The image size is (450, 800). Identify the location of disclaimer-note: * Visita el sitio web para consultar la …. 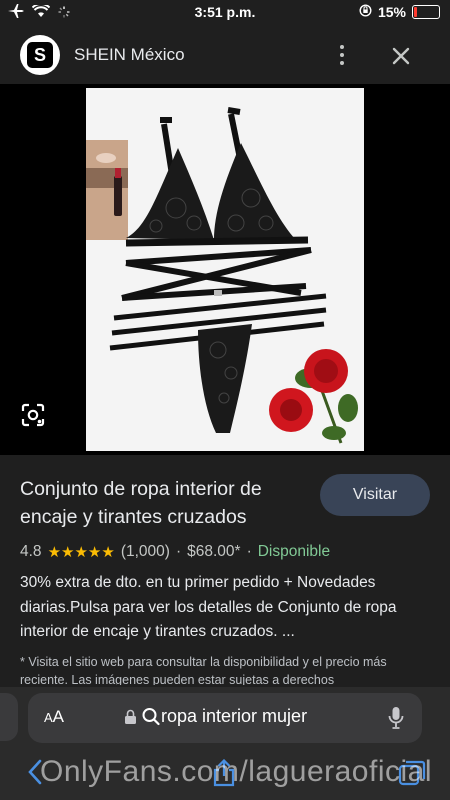
(203, 670).